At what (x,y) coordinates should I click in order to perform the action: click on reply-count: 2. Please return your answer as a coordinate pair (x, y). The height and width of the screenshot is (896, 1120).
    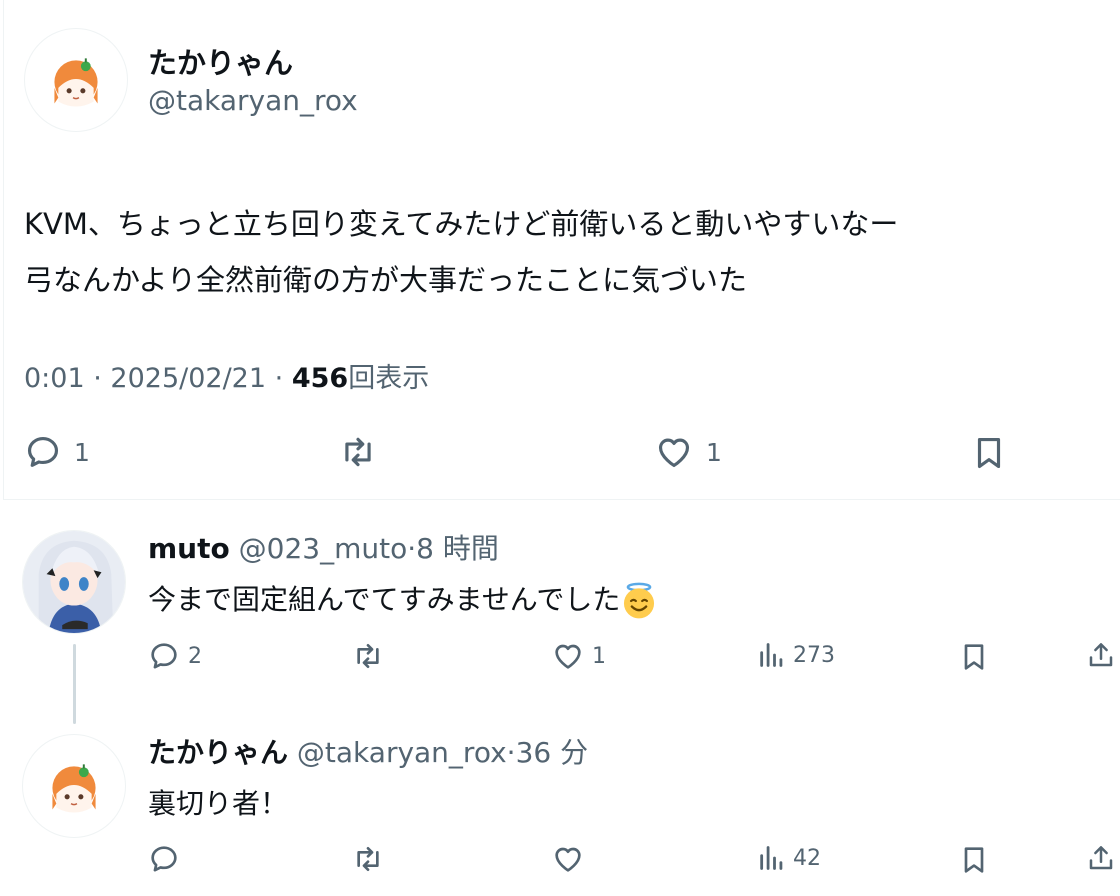
    Looking at the image, I should click on (195, 656).